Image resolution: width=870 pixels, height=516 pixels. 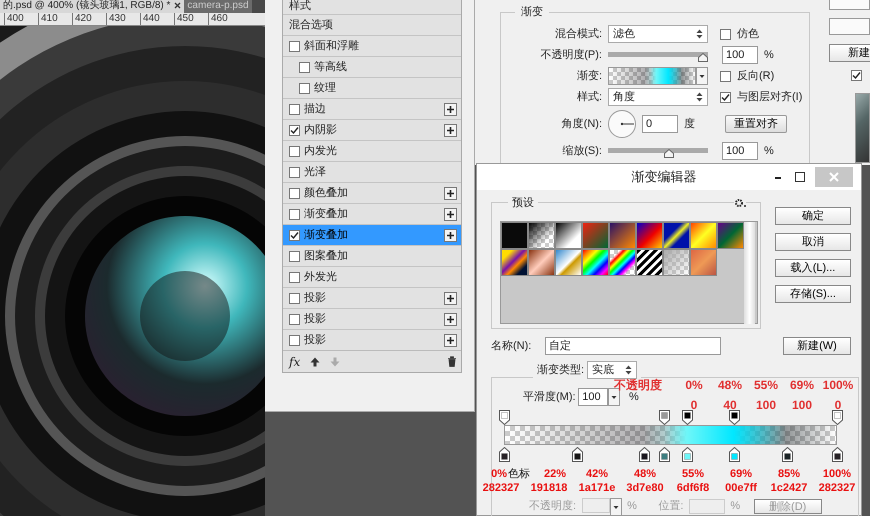 I want to click on style-list-item: 颜色叠加, so click(x=372, y=192).